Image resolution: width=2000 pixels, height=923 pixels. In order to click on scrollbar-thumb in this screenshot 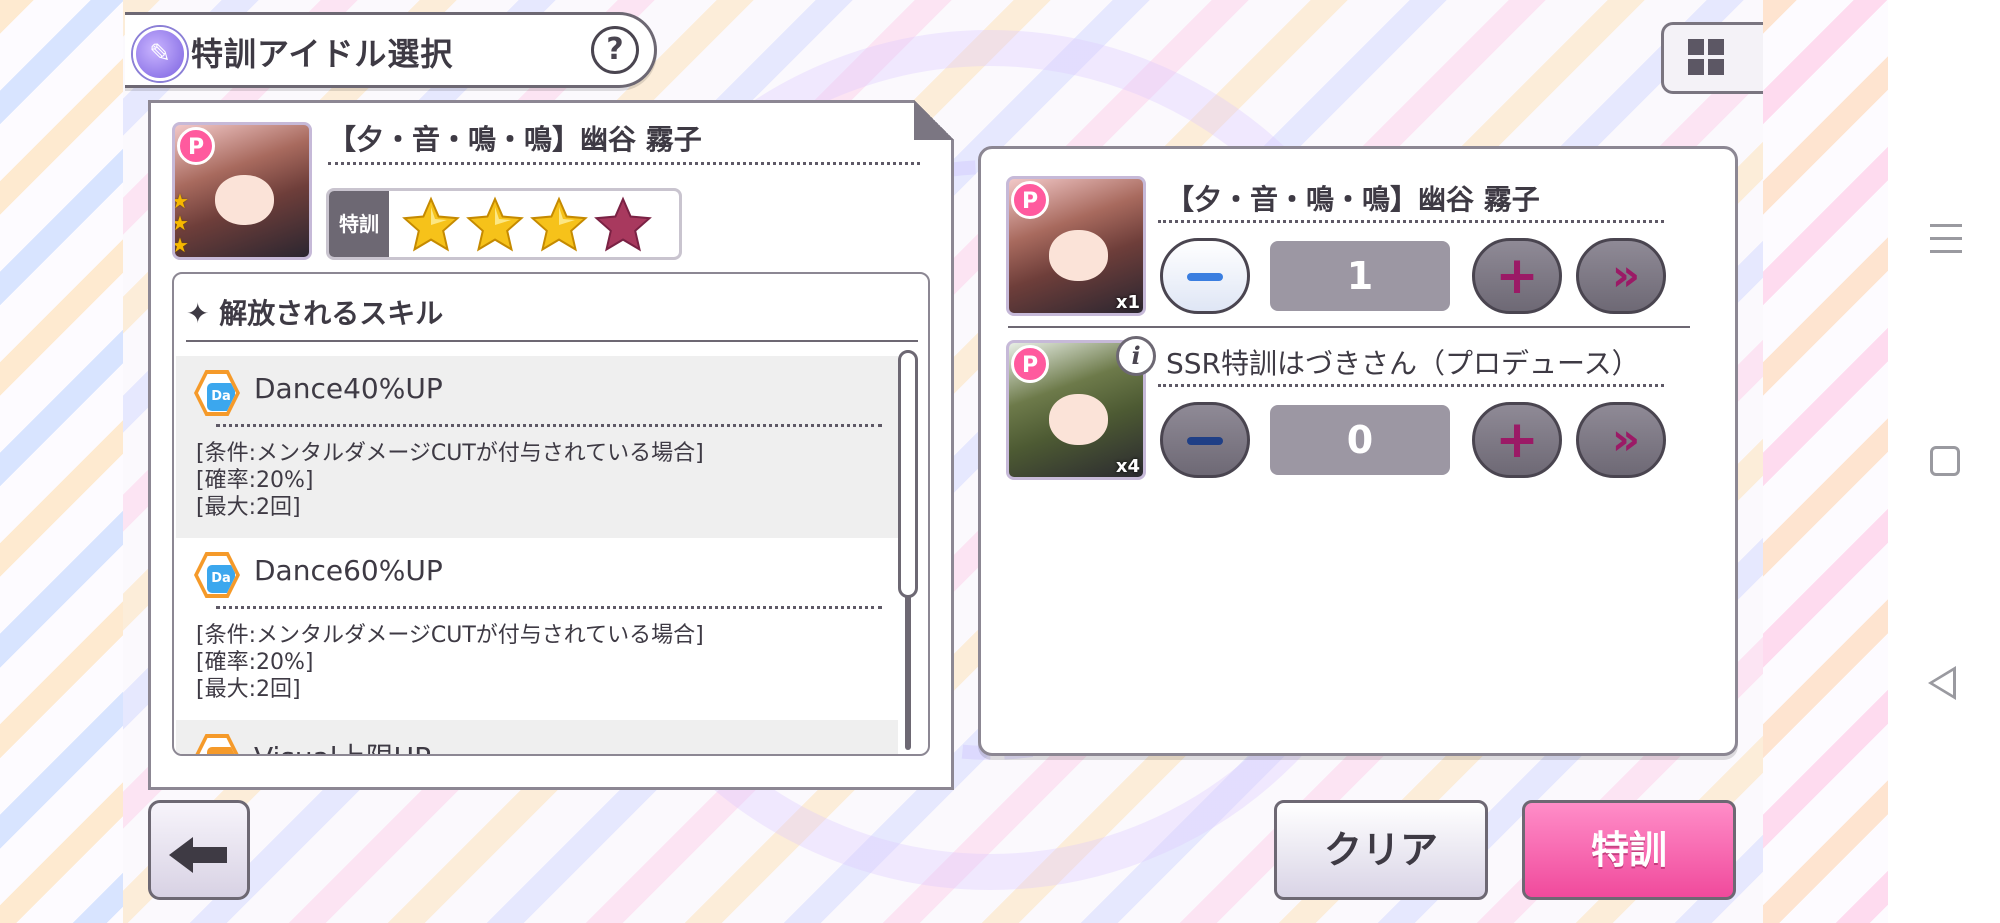, I will do `click(908, 474)`.